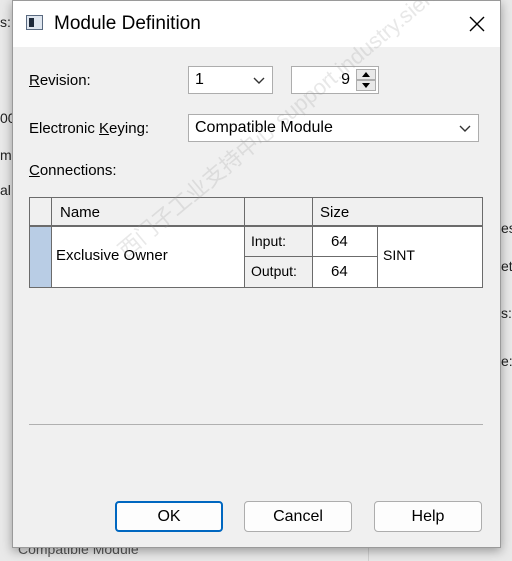 The image size is (512, 561). I want to click on row-selector, so click(41, 257).